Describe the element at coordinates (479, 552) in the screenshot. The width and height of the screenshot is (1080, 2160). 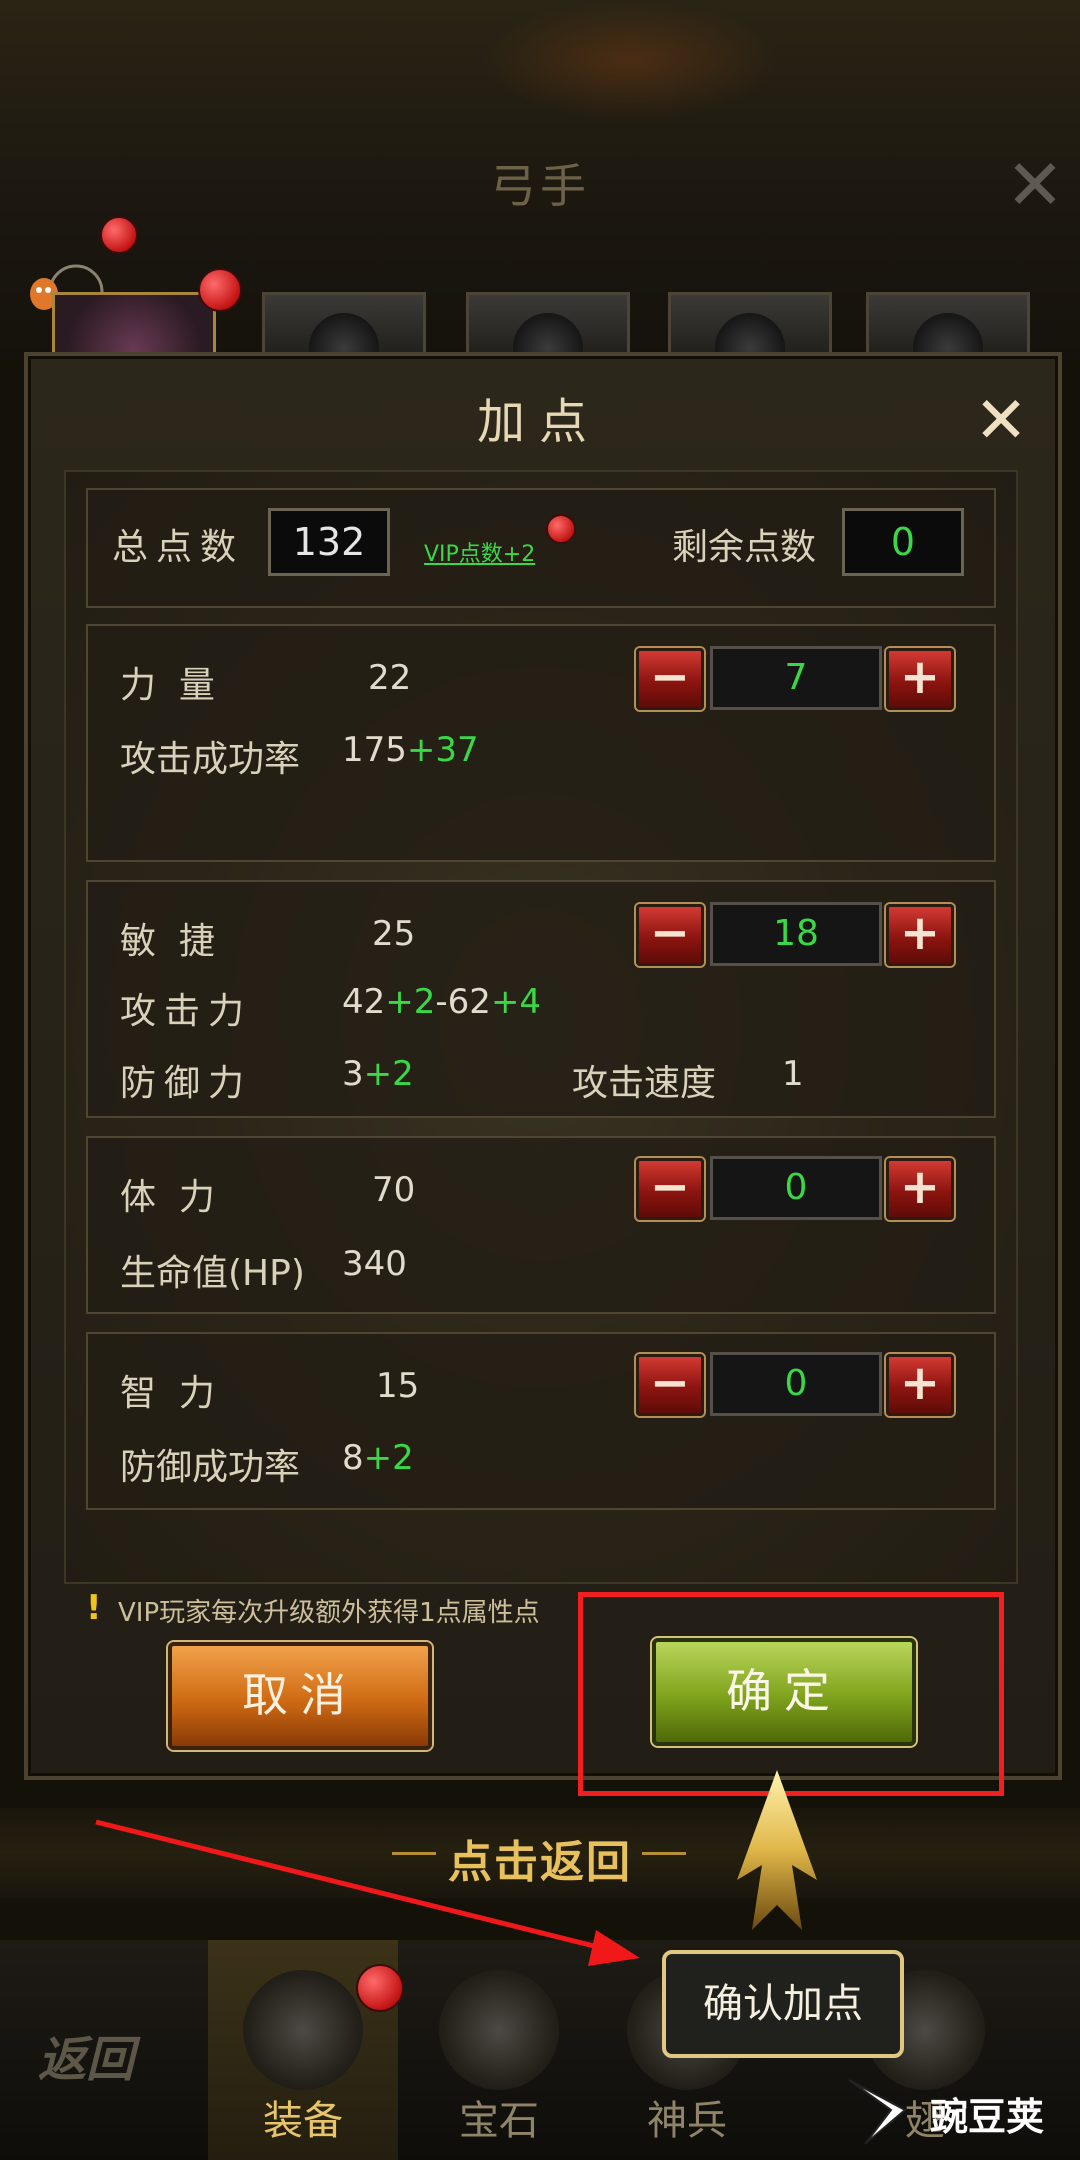
I see `vip-points-link: VIP点数+2` at that location.